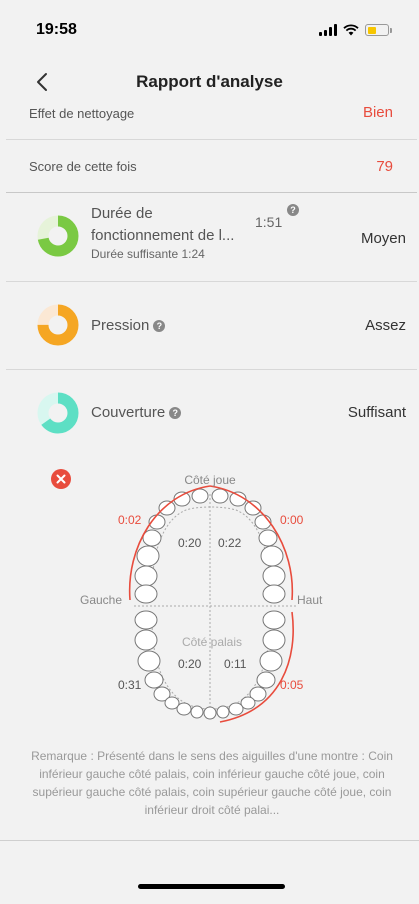 The height and width of the screenshot is (904, 419). What do you see at coordinates (211, 166) in the screenshot?
I see `score-row: Score de cette fois 79` at bounding box center [211, 166].